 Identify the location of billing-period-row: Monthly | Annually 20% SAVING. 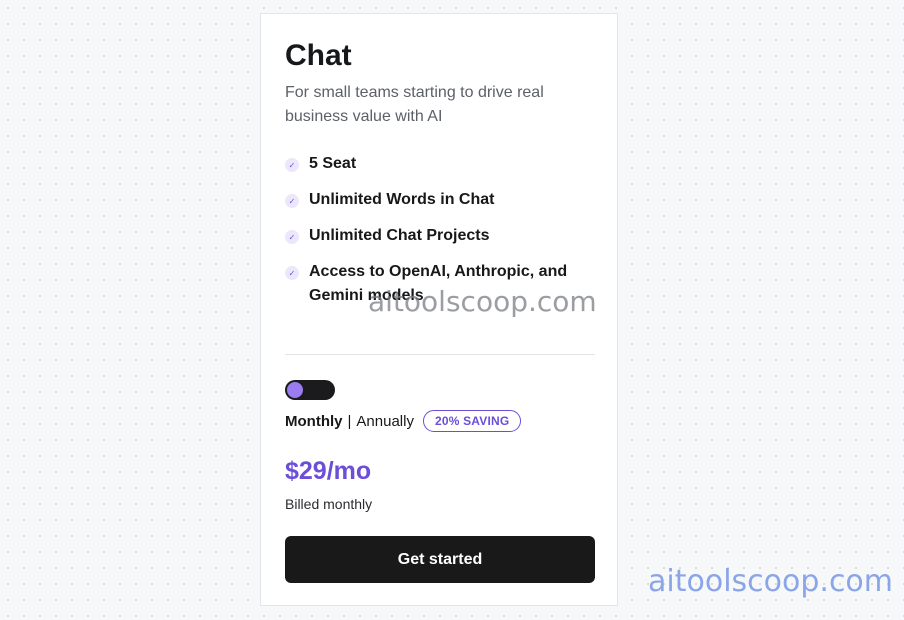
(403, 421).